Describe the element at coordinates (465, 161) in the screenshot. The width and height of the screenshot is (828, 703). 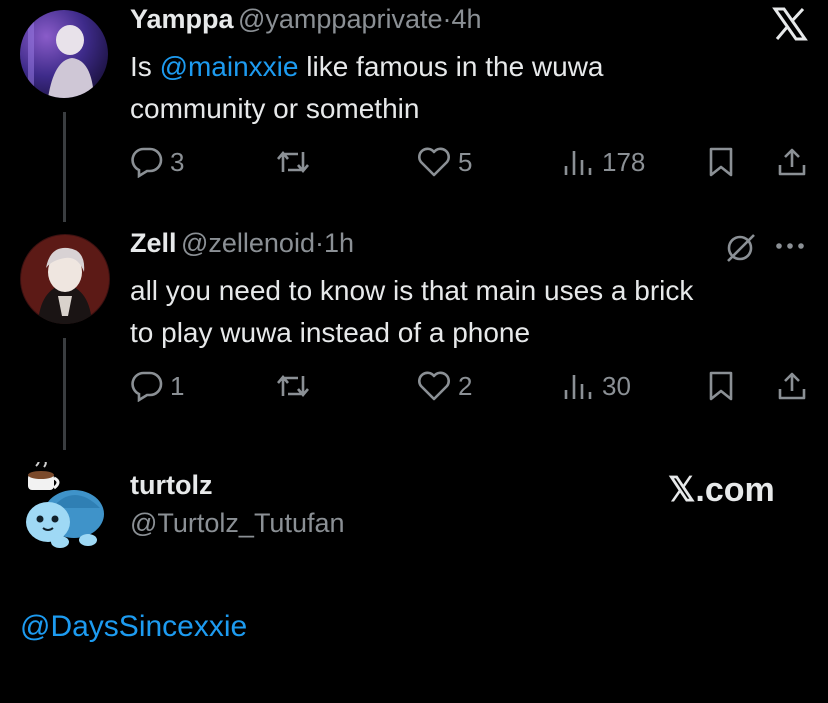
I see `tweet1-like-count: 5` at that location.